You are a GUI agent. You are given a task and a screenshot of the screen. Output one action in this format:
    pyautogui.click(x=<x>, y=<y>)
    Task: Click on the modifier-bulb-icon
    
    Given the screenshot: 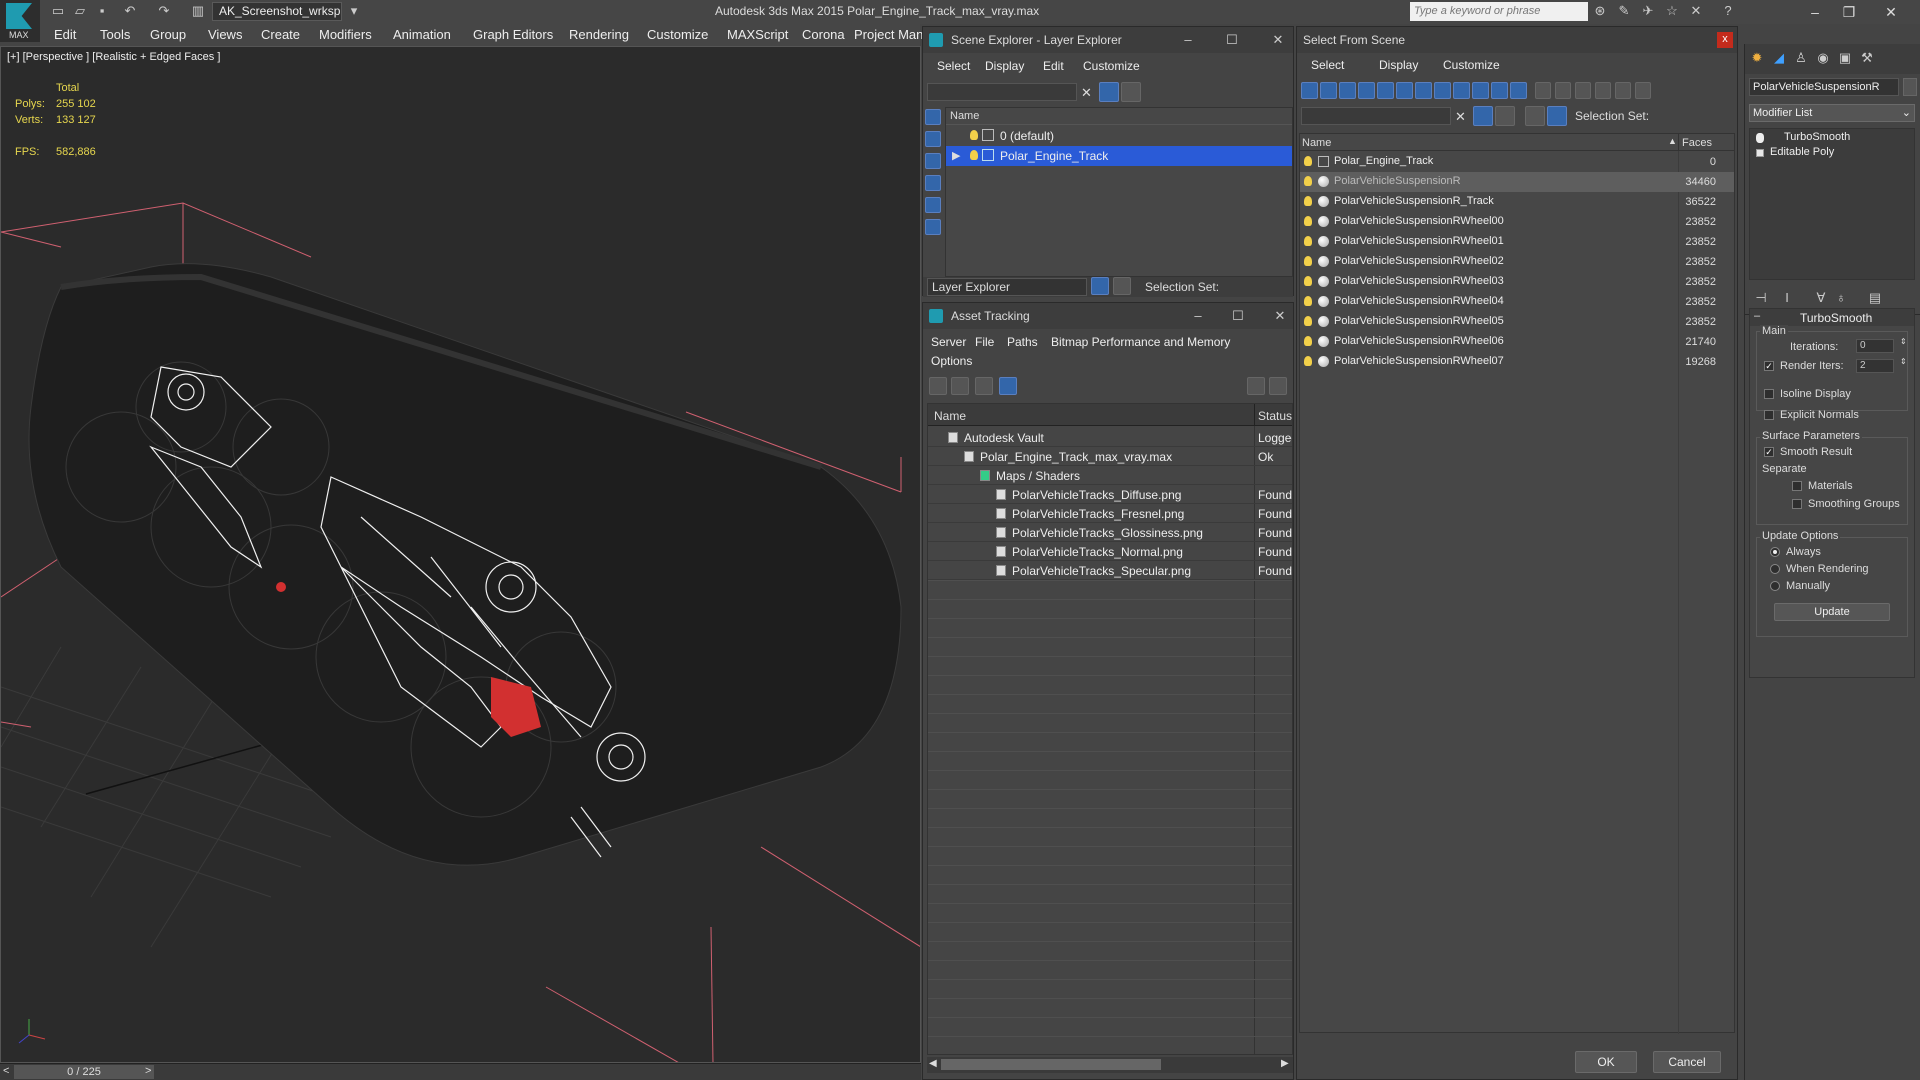 What is the action you would take?
    pyautogui.click(x=1760, y=138)
    